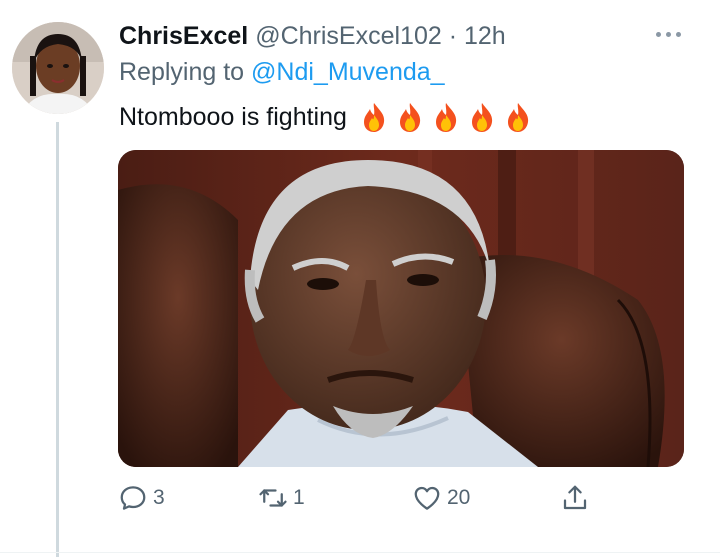 The image size is (720, 557). I want to click on reply-button: 3, so click(141, 498).